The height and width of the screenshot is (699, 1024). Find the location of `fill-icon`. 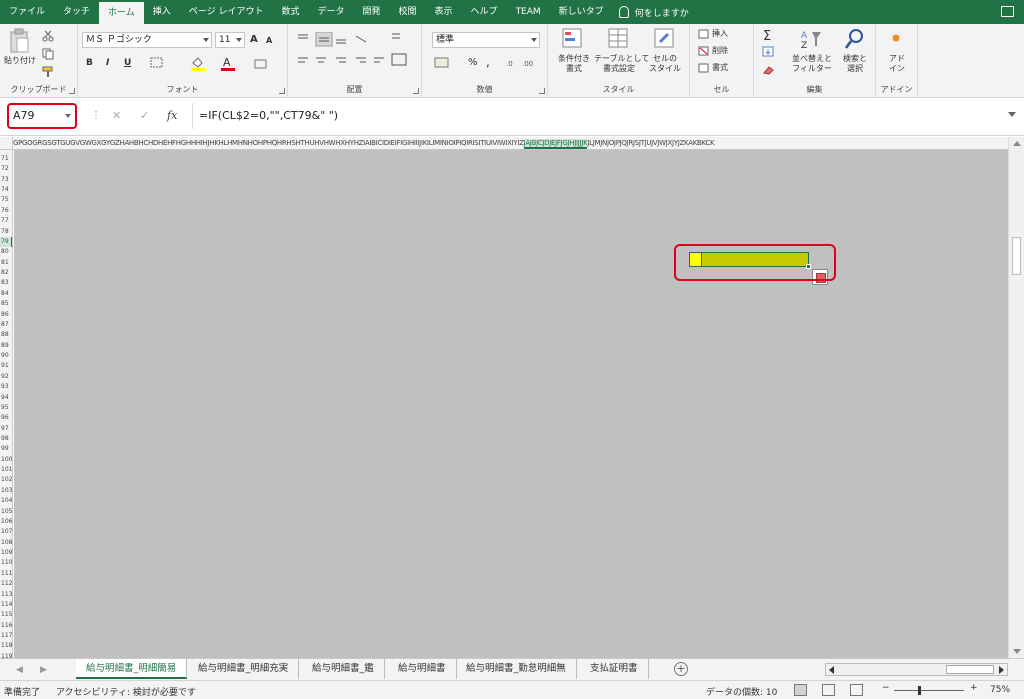

fill-icon is located at coordinates (769, 52).